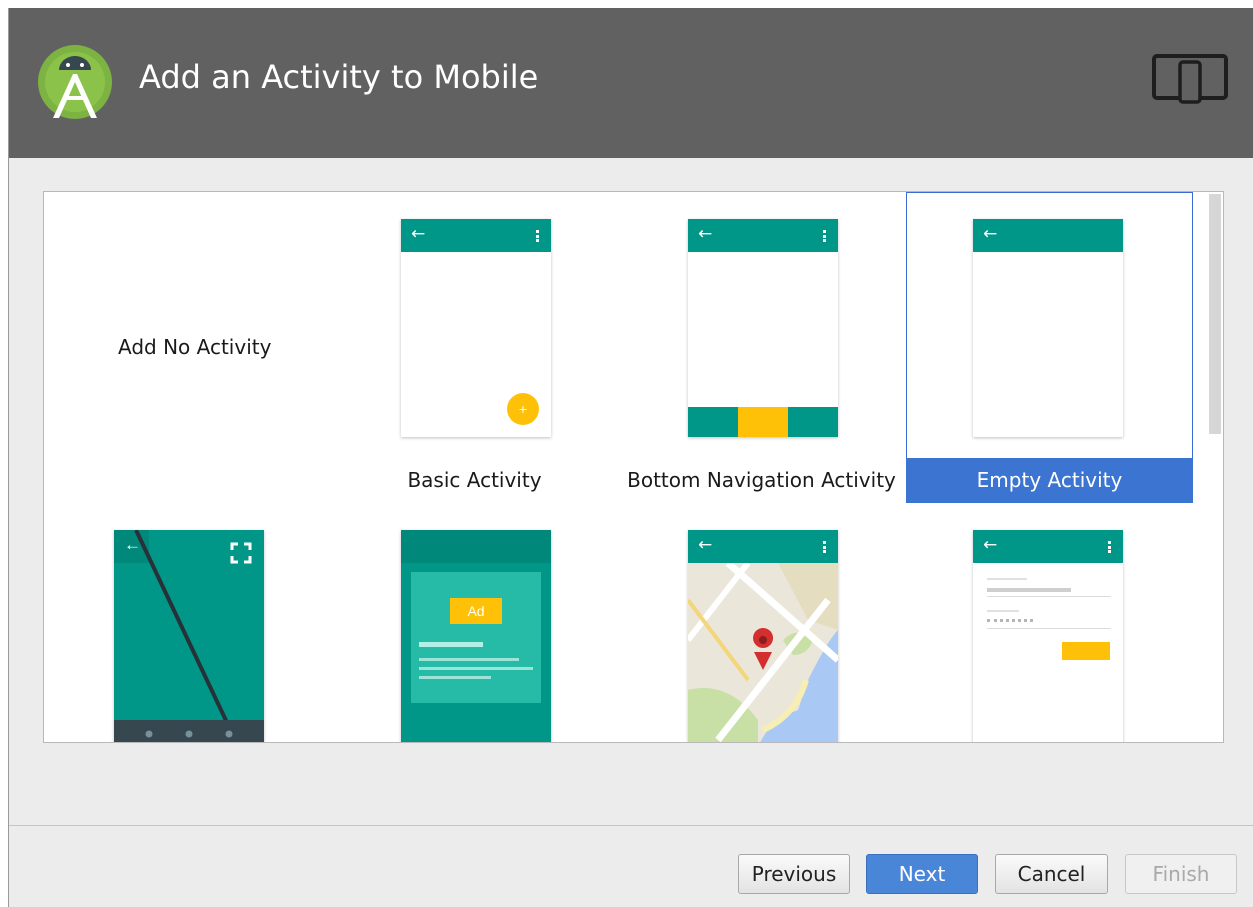 This screenshot has width=1253, height=907. I want to click on tile-basic-activity: ← + Basic Activity, so click(474, 347).